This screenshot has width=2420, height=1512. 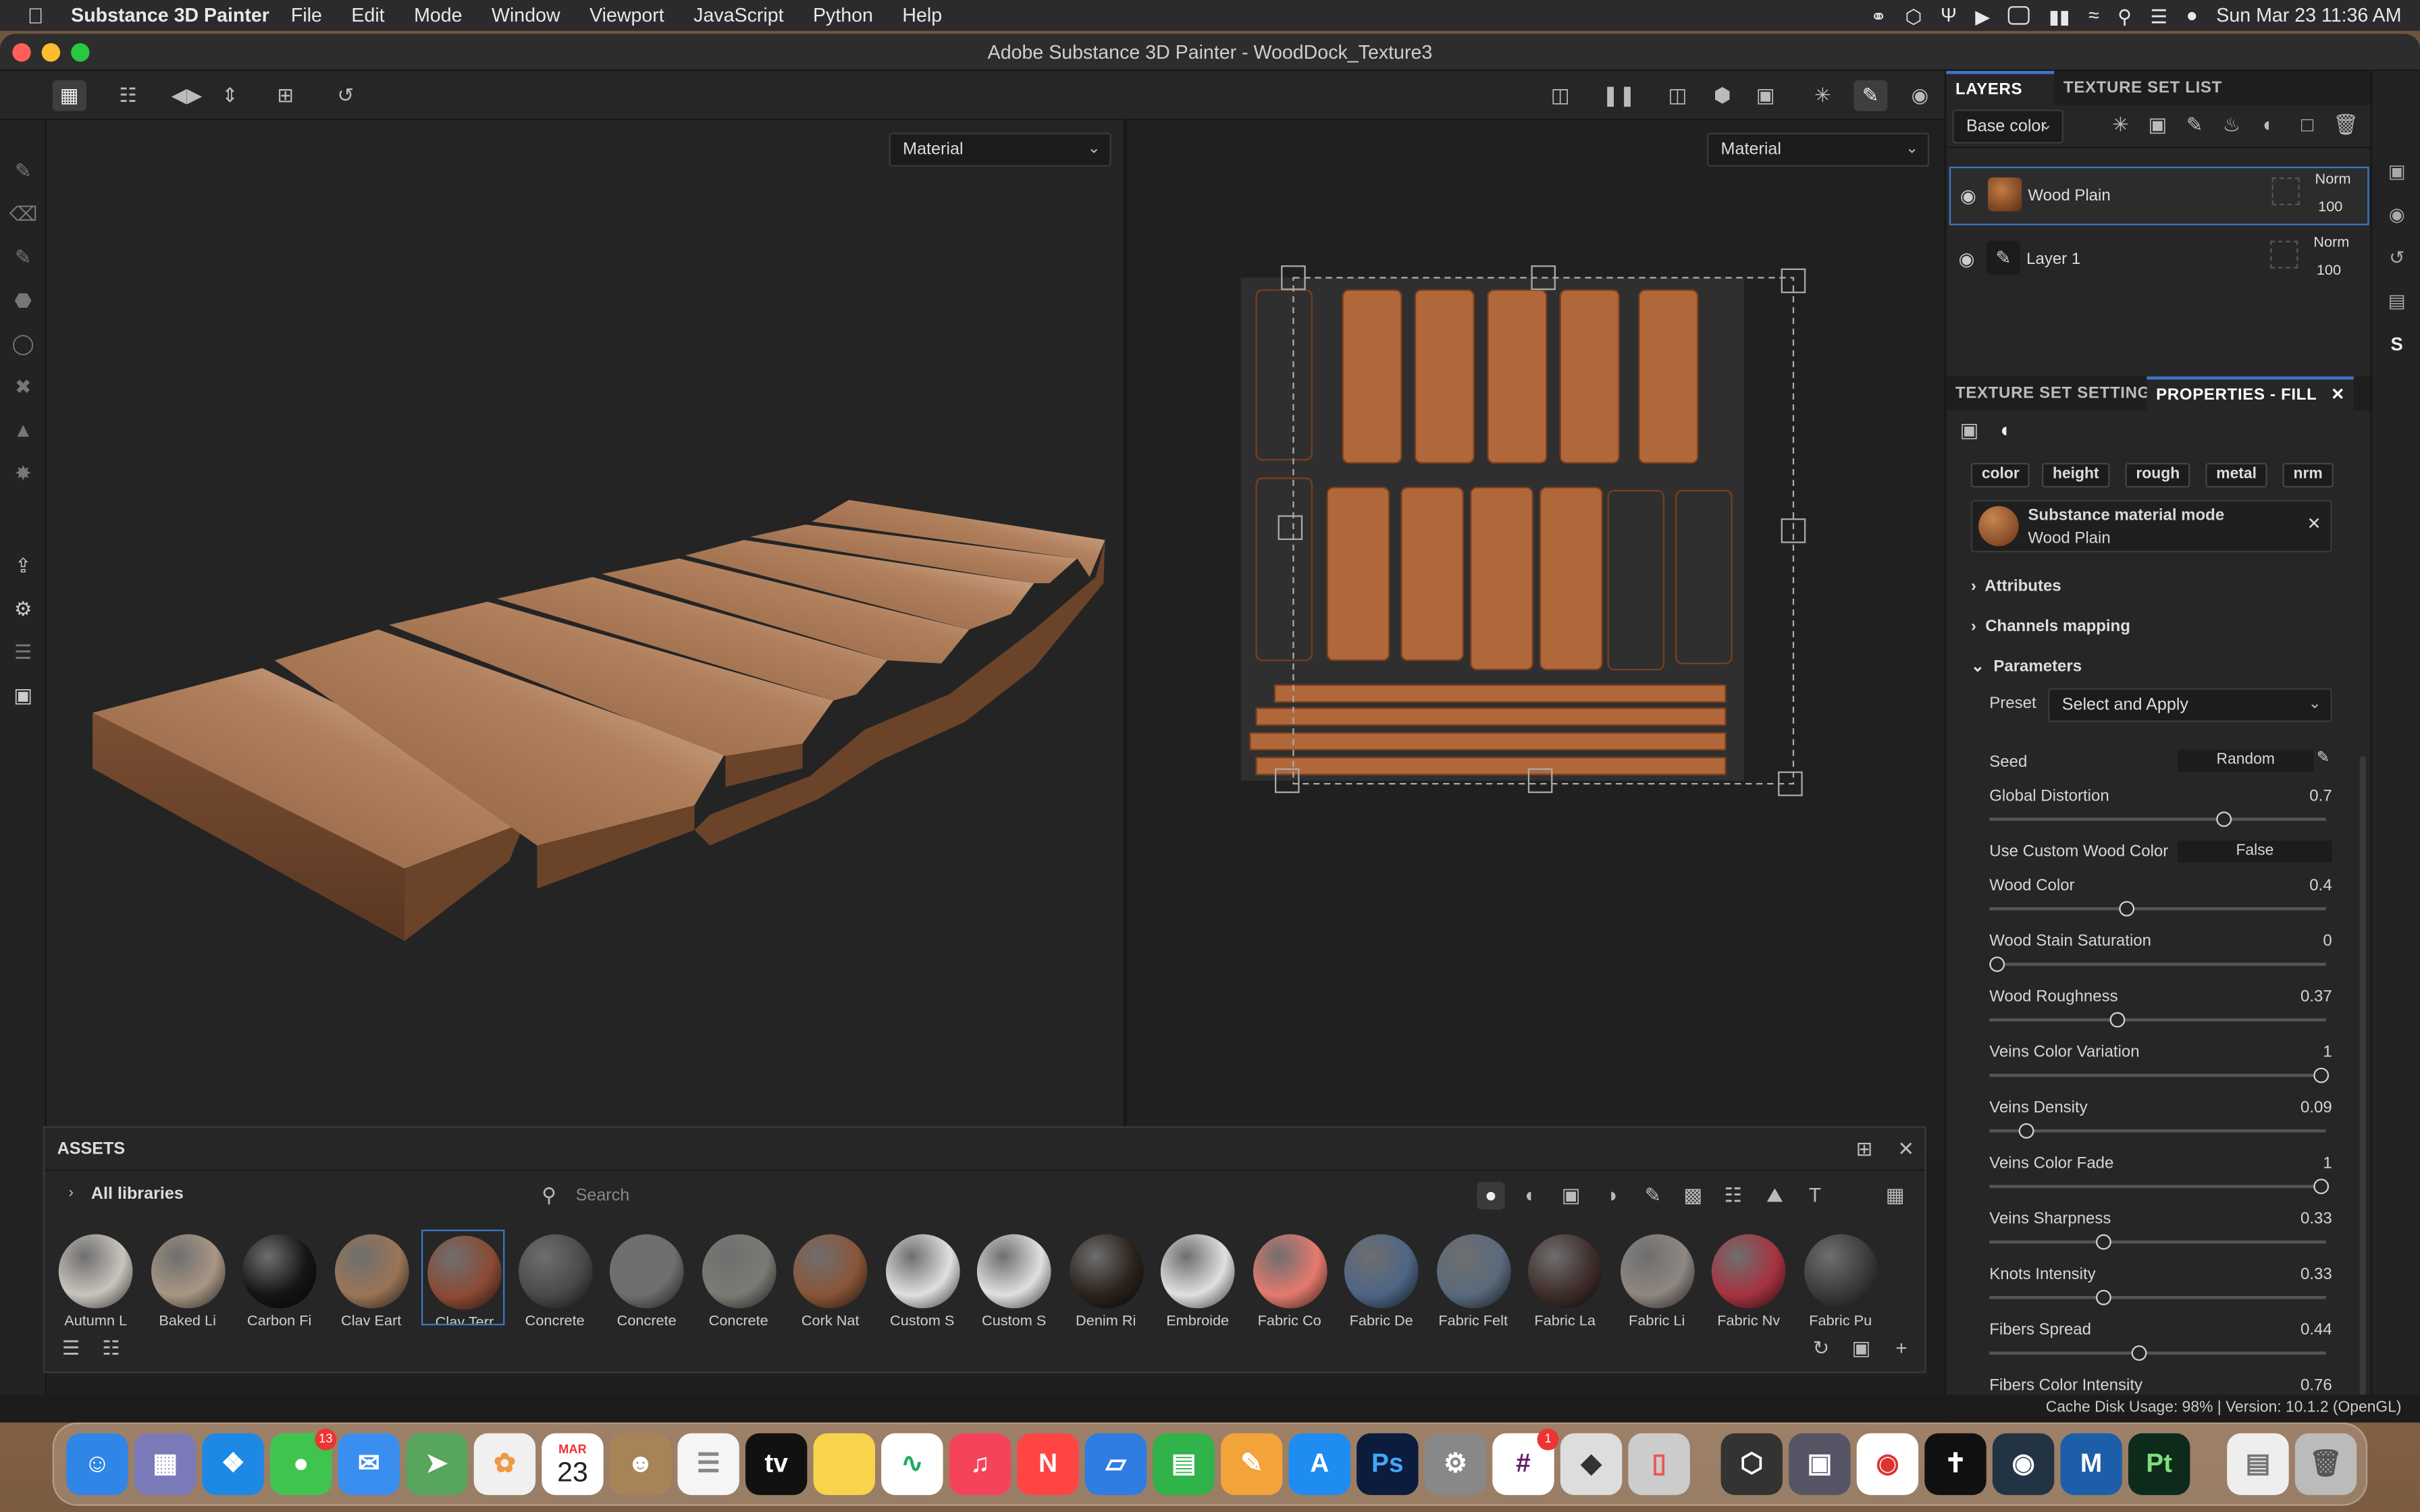 What do you see at coordinates (71, 1348) in the screenshot?
I see `list-view-icon: ☰` at bounding box center [71, 1348].